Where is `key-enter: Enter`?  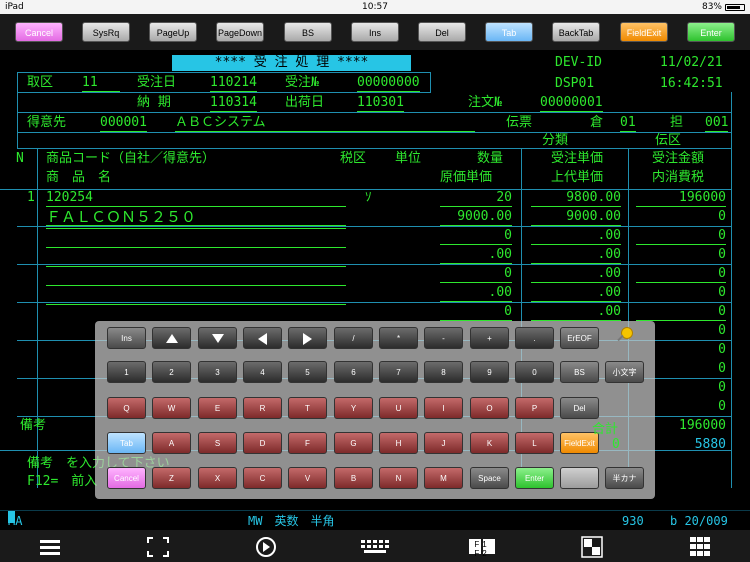 key-enter: Enter is located at coordinates (534, 478).